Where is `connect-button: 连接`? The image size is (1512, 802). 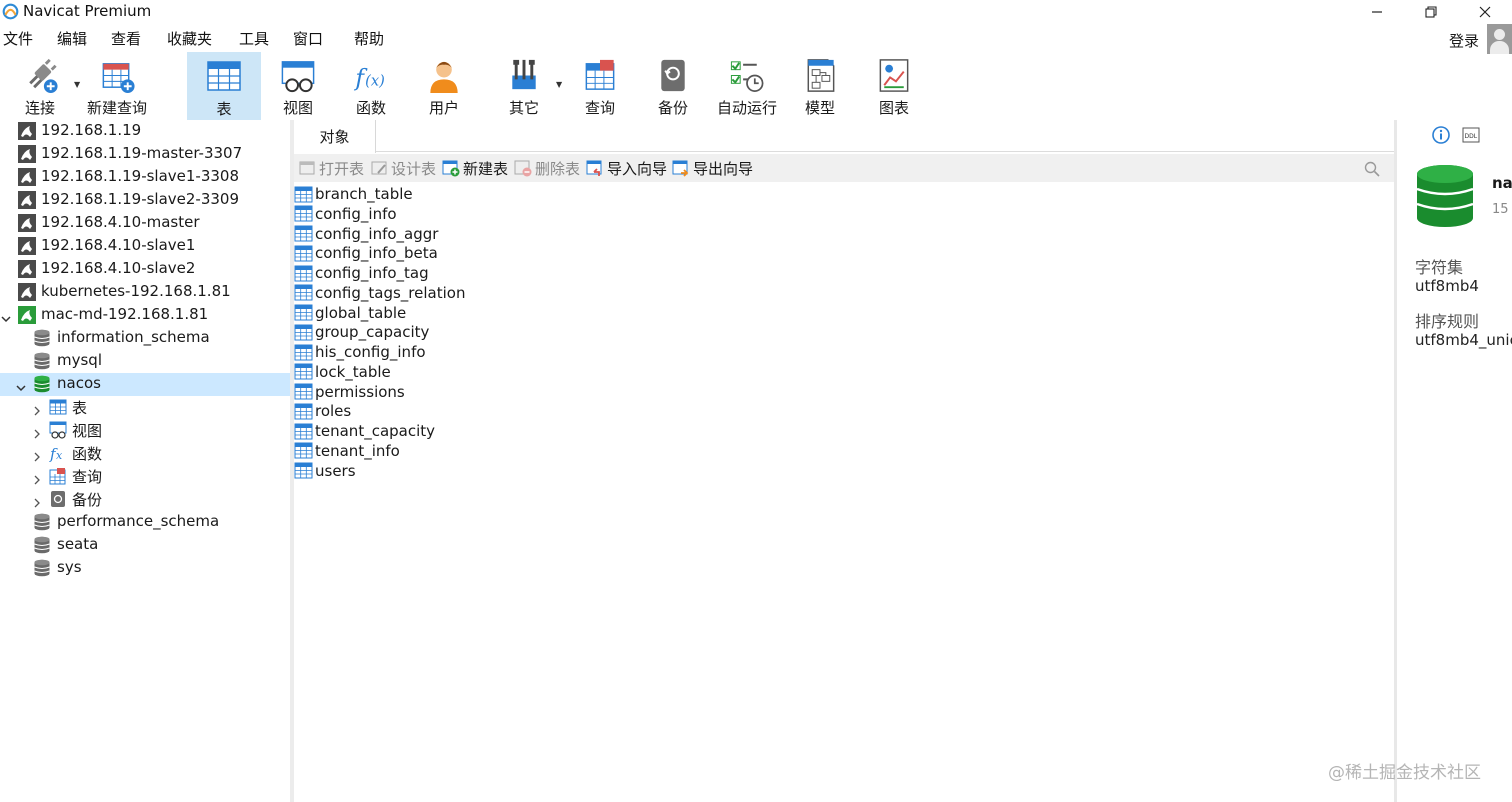 connect-button: 连接 is located at coordinates (40, 85).